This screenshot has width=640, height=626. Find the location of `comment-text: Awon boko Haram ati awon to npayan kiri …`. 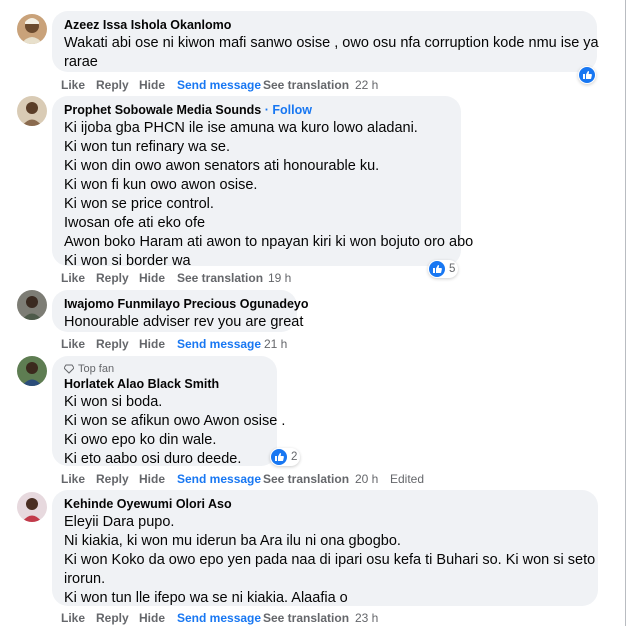

comment-text: Awon boko Haram ati awon to npayan kiri … is located at coordinates (269, 242).